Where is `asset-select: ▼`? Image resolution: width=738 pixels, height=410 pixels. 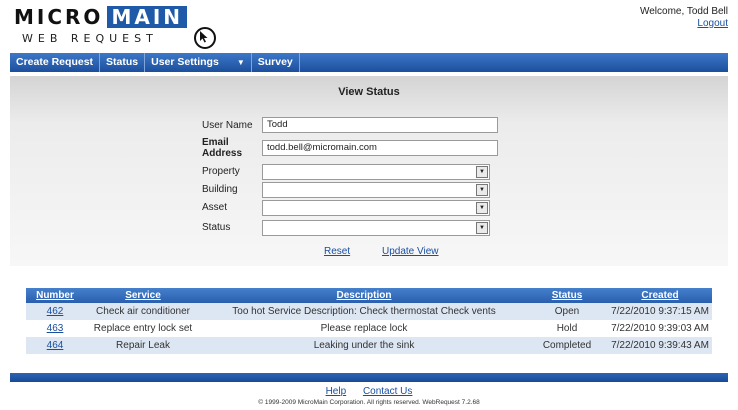 asset-select: ▼ is located at coordinates (376, 208).